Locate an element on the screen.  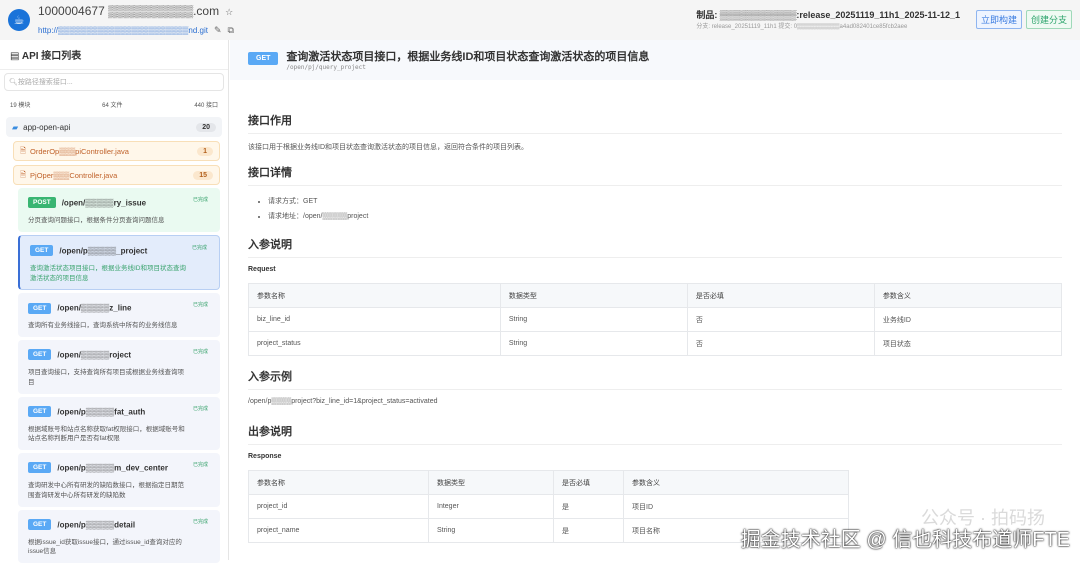
table-cell: 业务线ID is located at coordinates (967, 320).